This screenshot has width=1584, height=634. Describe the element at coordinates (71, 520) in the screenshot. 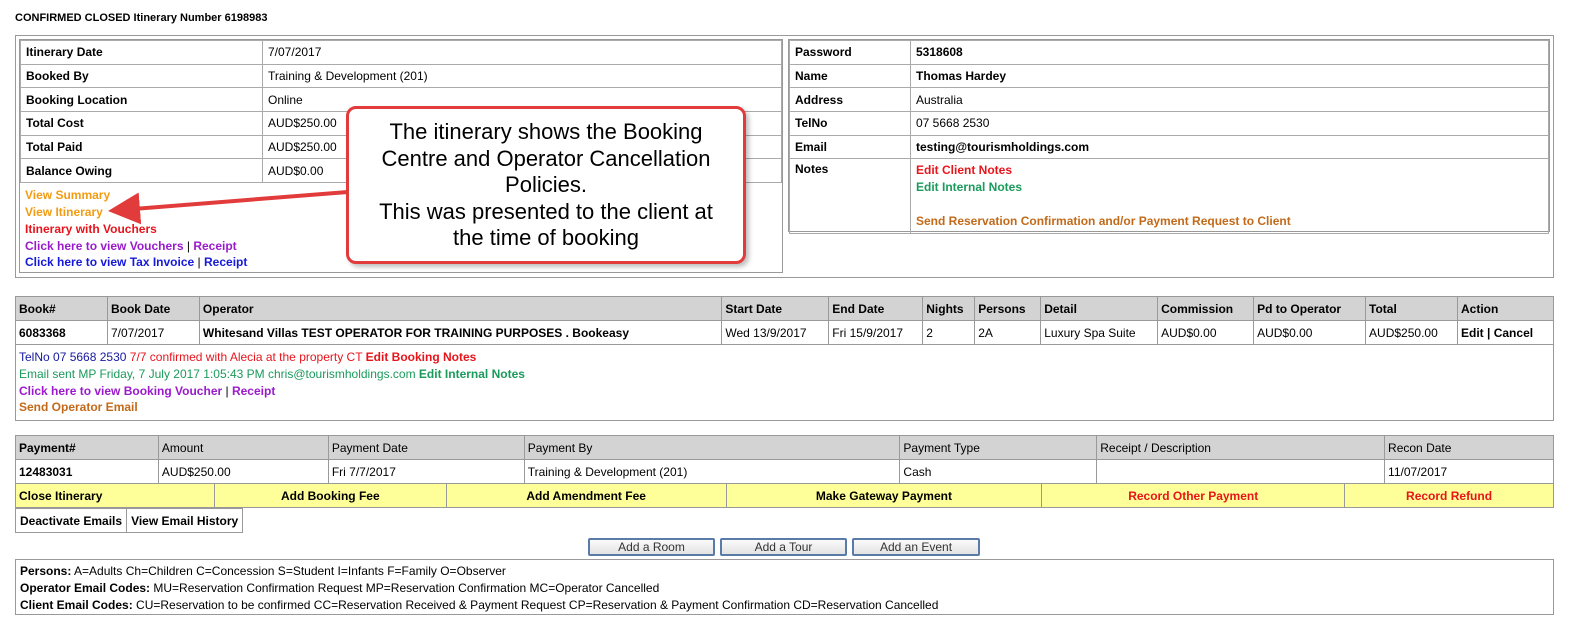

I see `deactivate-emails-button: Deactivate Emails` at that location.